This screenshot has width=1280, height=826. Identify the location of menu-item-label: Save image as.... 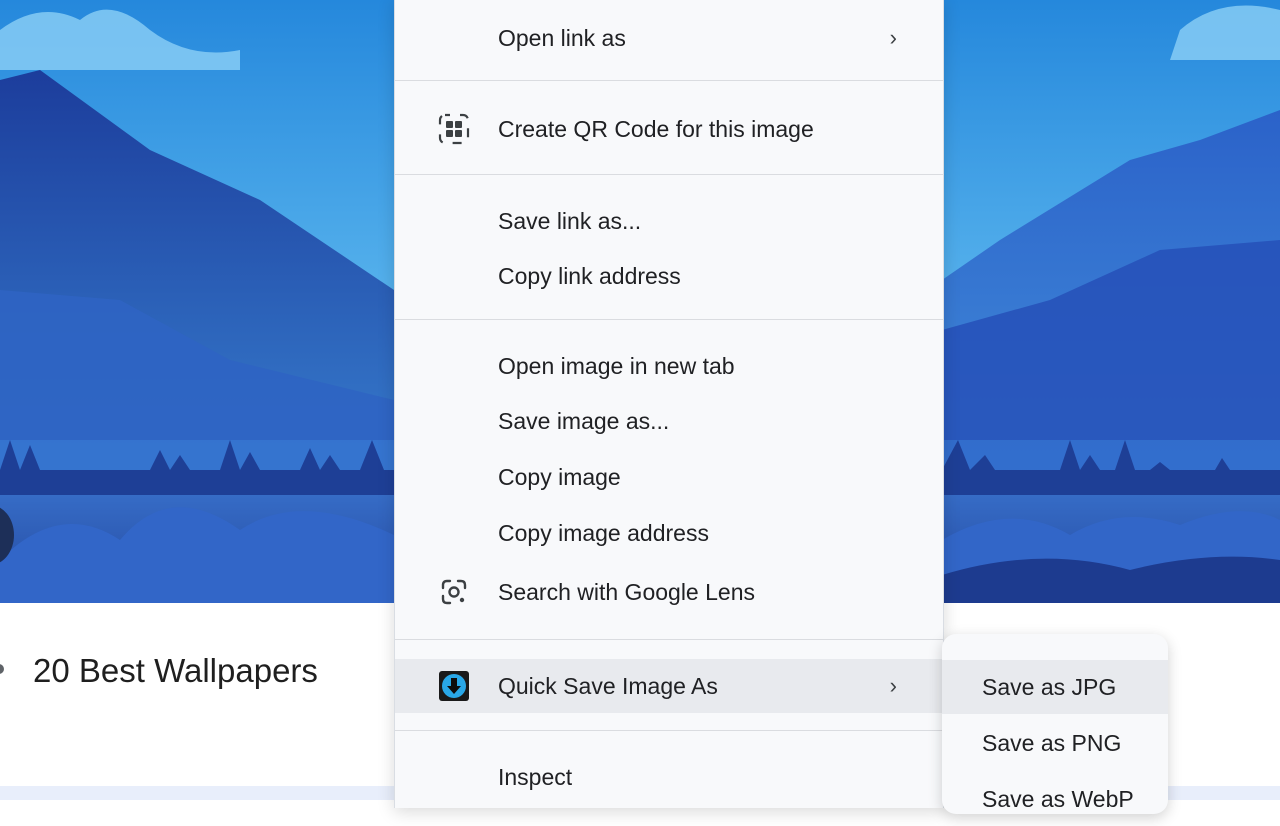
(584, 420).